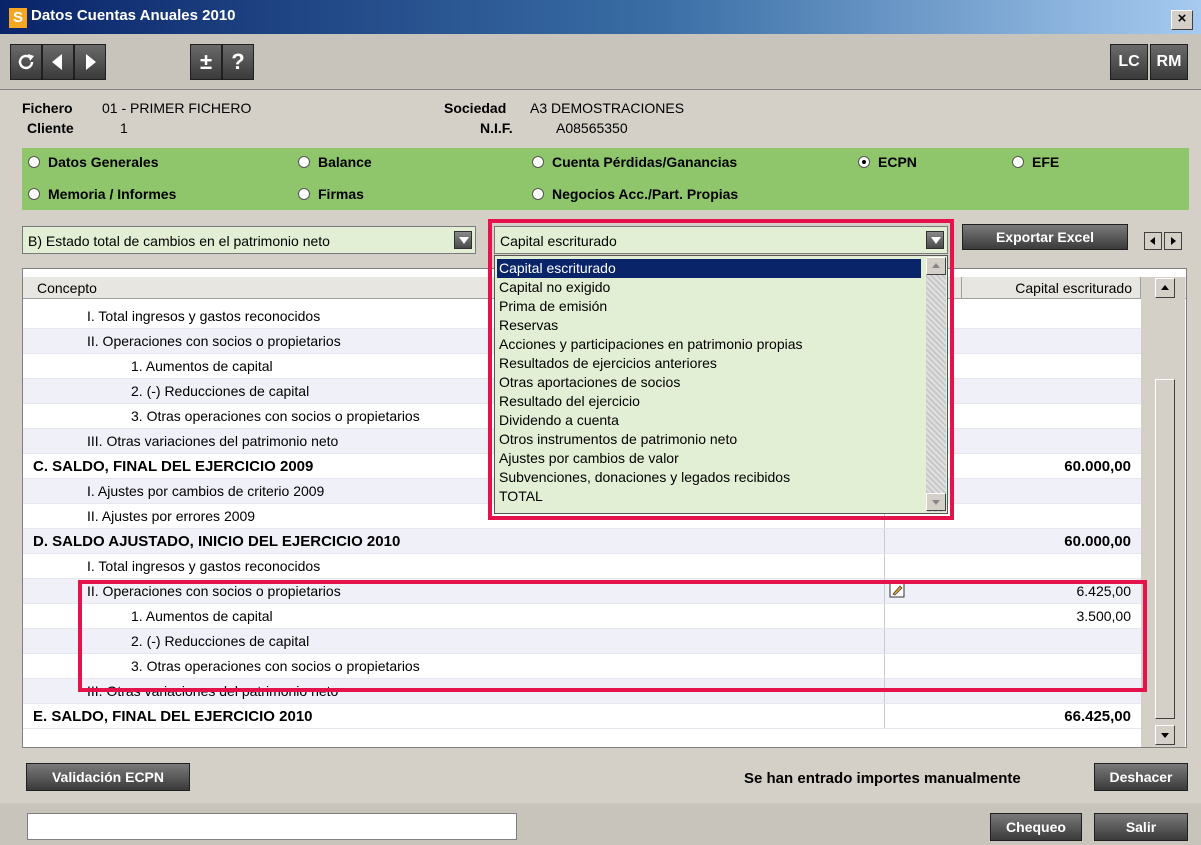 The width and height of the screenshot is (1201, 845). I want to click on fichero-value: 01 - PRIMER FICHERO, so click(177, 108).